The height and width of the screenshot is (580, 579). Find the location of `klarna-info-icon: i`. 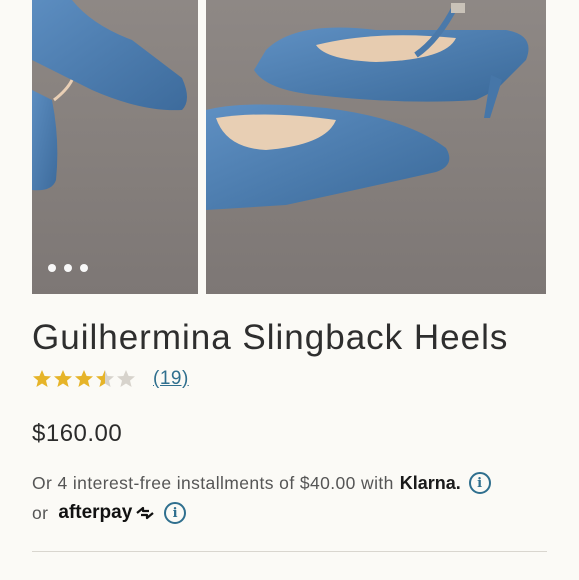

klarna-info-icon: i is located at coordinates (479, 483).